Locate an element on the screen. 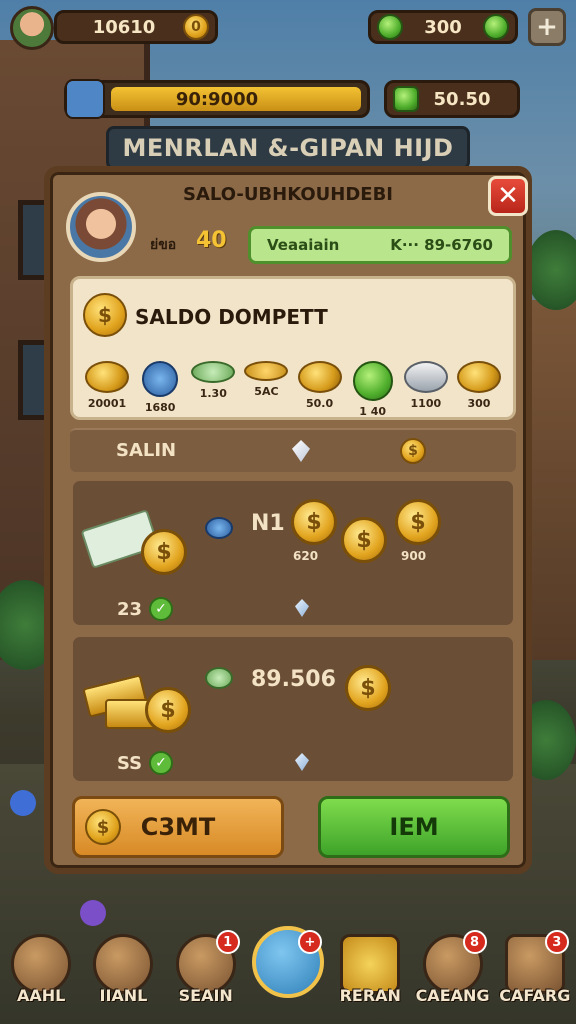 The height and width of the screenshot is (1024, 576). currency-label: 50.0 is located at coordinates (319, 403).